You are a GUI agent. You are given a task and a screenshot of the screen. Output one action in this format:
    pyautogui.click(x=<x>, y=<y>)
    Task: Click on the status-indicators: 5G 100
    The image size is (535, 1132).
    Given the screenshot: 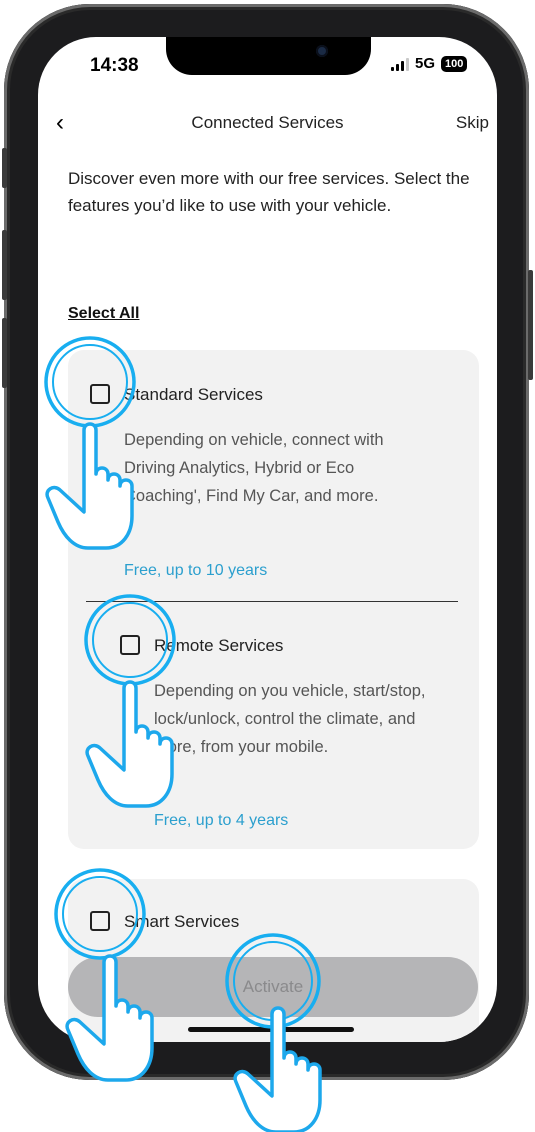 What is the action you would take?
    pyautogui.click(x=429, y=63)
    